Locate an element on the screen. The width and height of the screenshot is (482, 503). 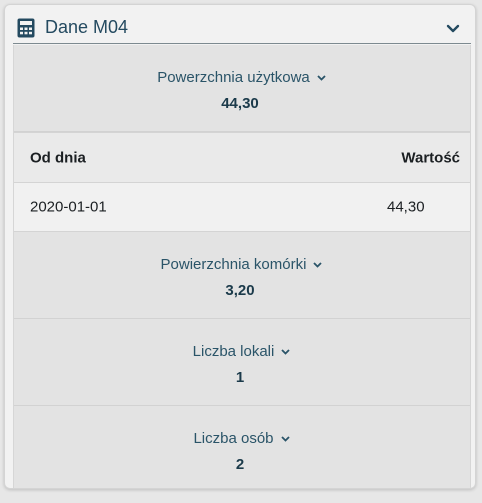
metric-label: Powierzchnia komórki is located at coordinates (233, 264).